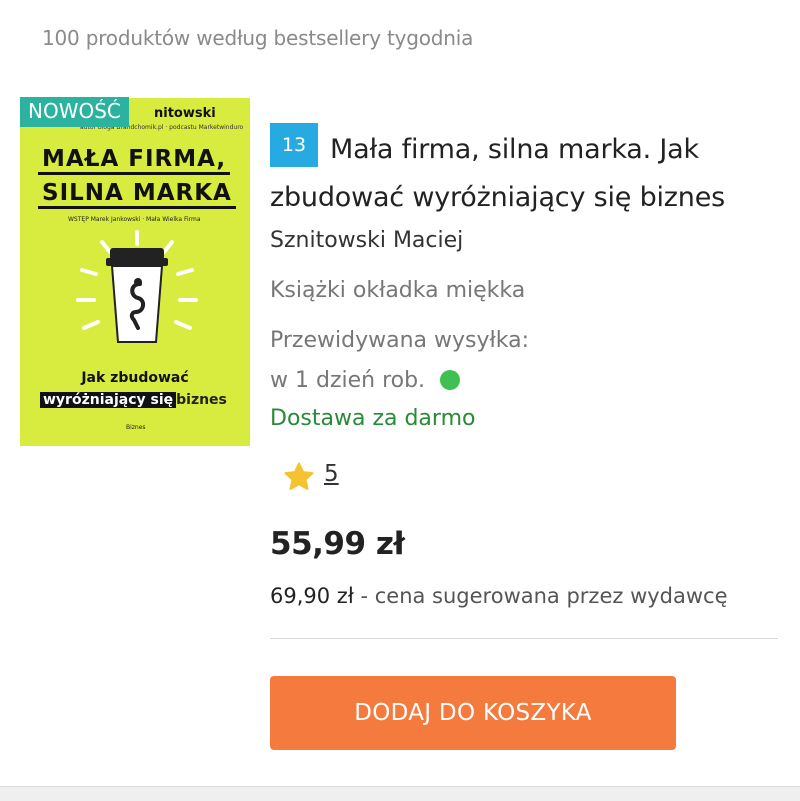 Image resolution: width=800 pixels, height=801 pixels. I want to click on suggested-price: 69,90 zł, so click(312, 596).